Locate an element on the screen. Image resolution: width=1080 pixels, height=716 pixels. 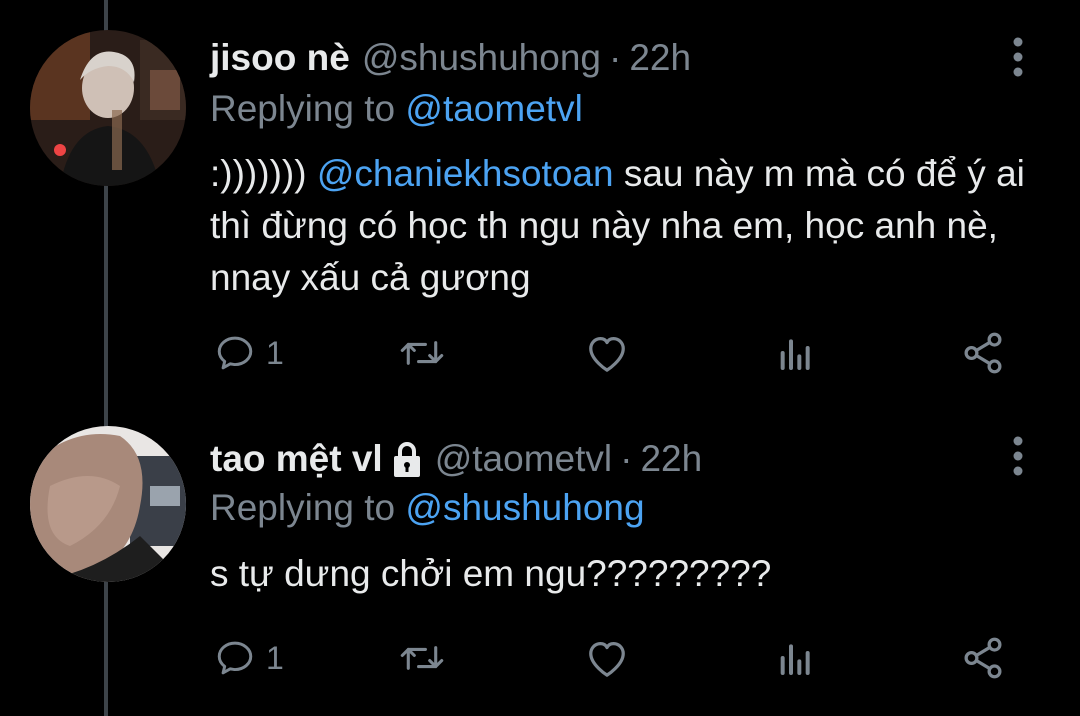
tweet-text: s tự dưng chởi em ngu????????? is located at coordinates (491, 573).